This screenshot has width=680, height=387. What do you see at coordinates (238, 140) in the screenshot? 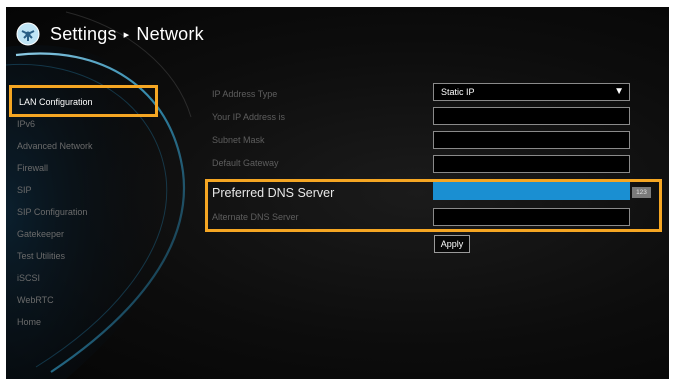
I see `subnet-mask-label: Subnet Mask` at bounding box center [238, 140].